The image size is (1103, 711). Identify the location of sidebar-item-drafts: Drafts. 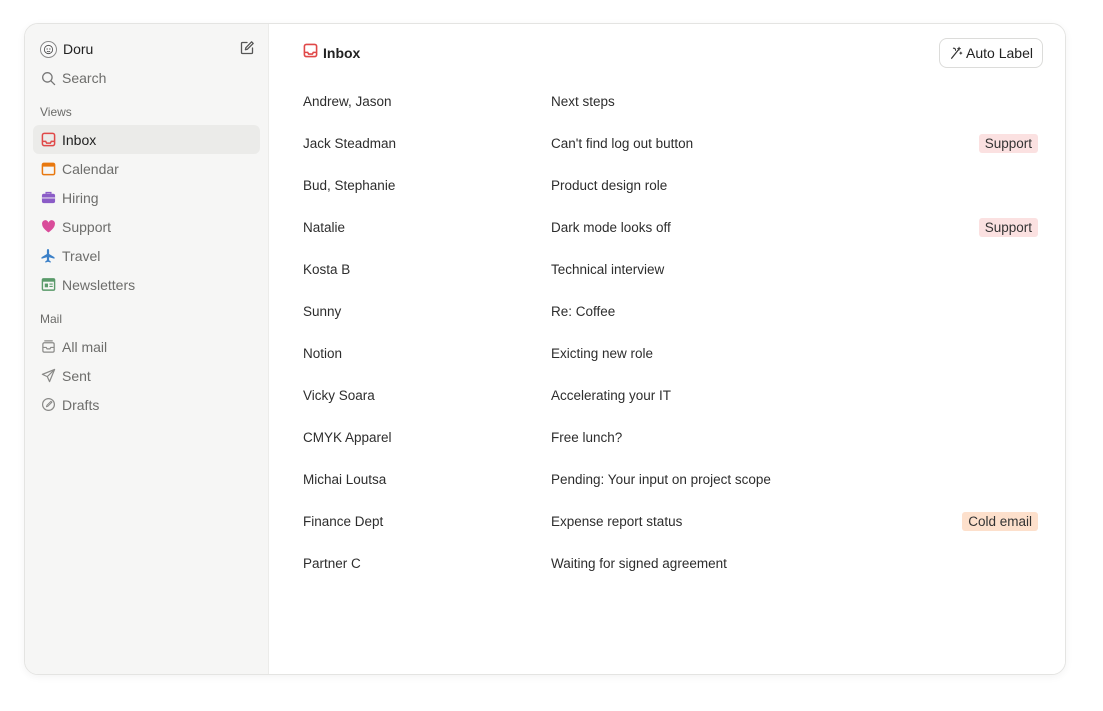
(146, 404).